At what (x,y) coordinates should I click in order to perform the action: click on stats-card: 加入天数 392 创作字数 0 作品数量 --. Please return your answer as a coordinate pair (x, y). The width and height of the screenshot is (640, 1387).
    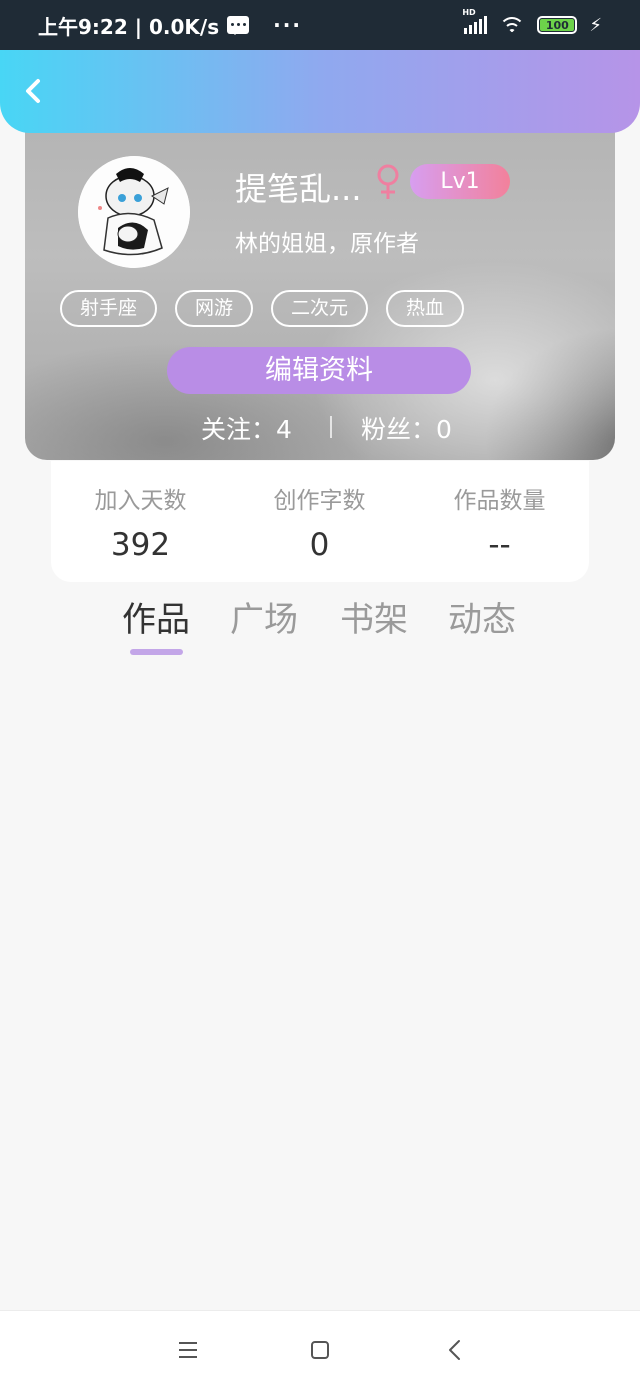
    Looking at the image, I should click on (320, 521).